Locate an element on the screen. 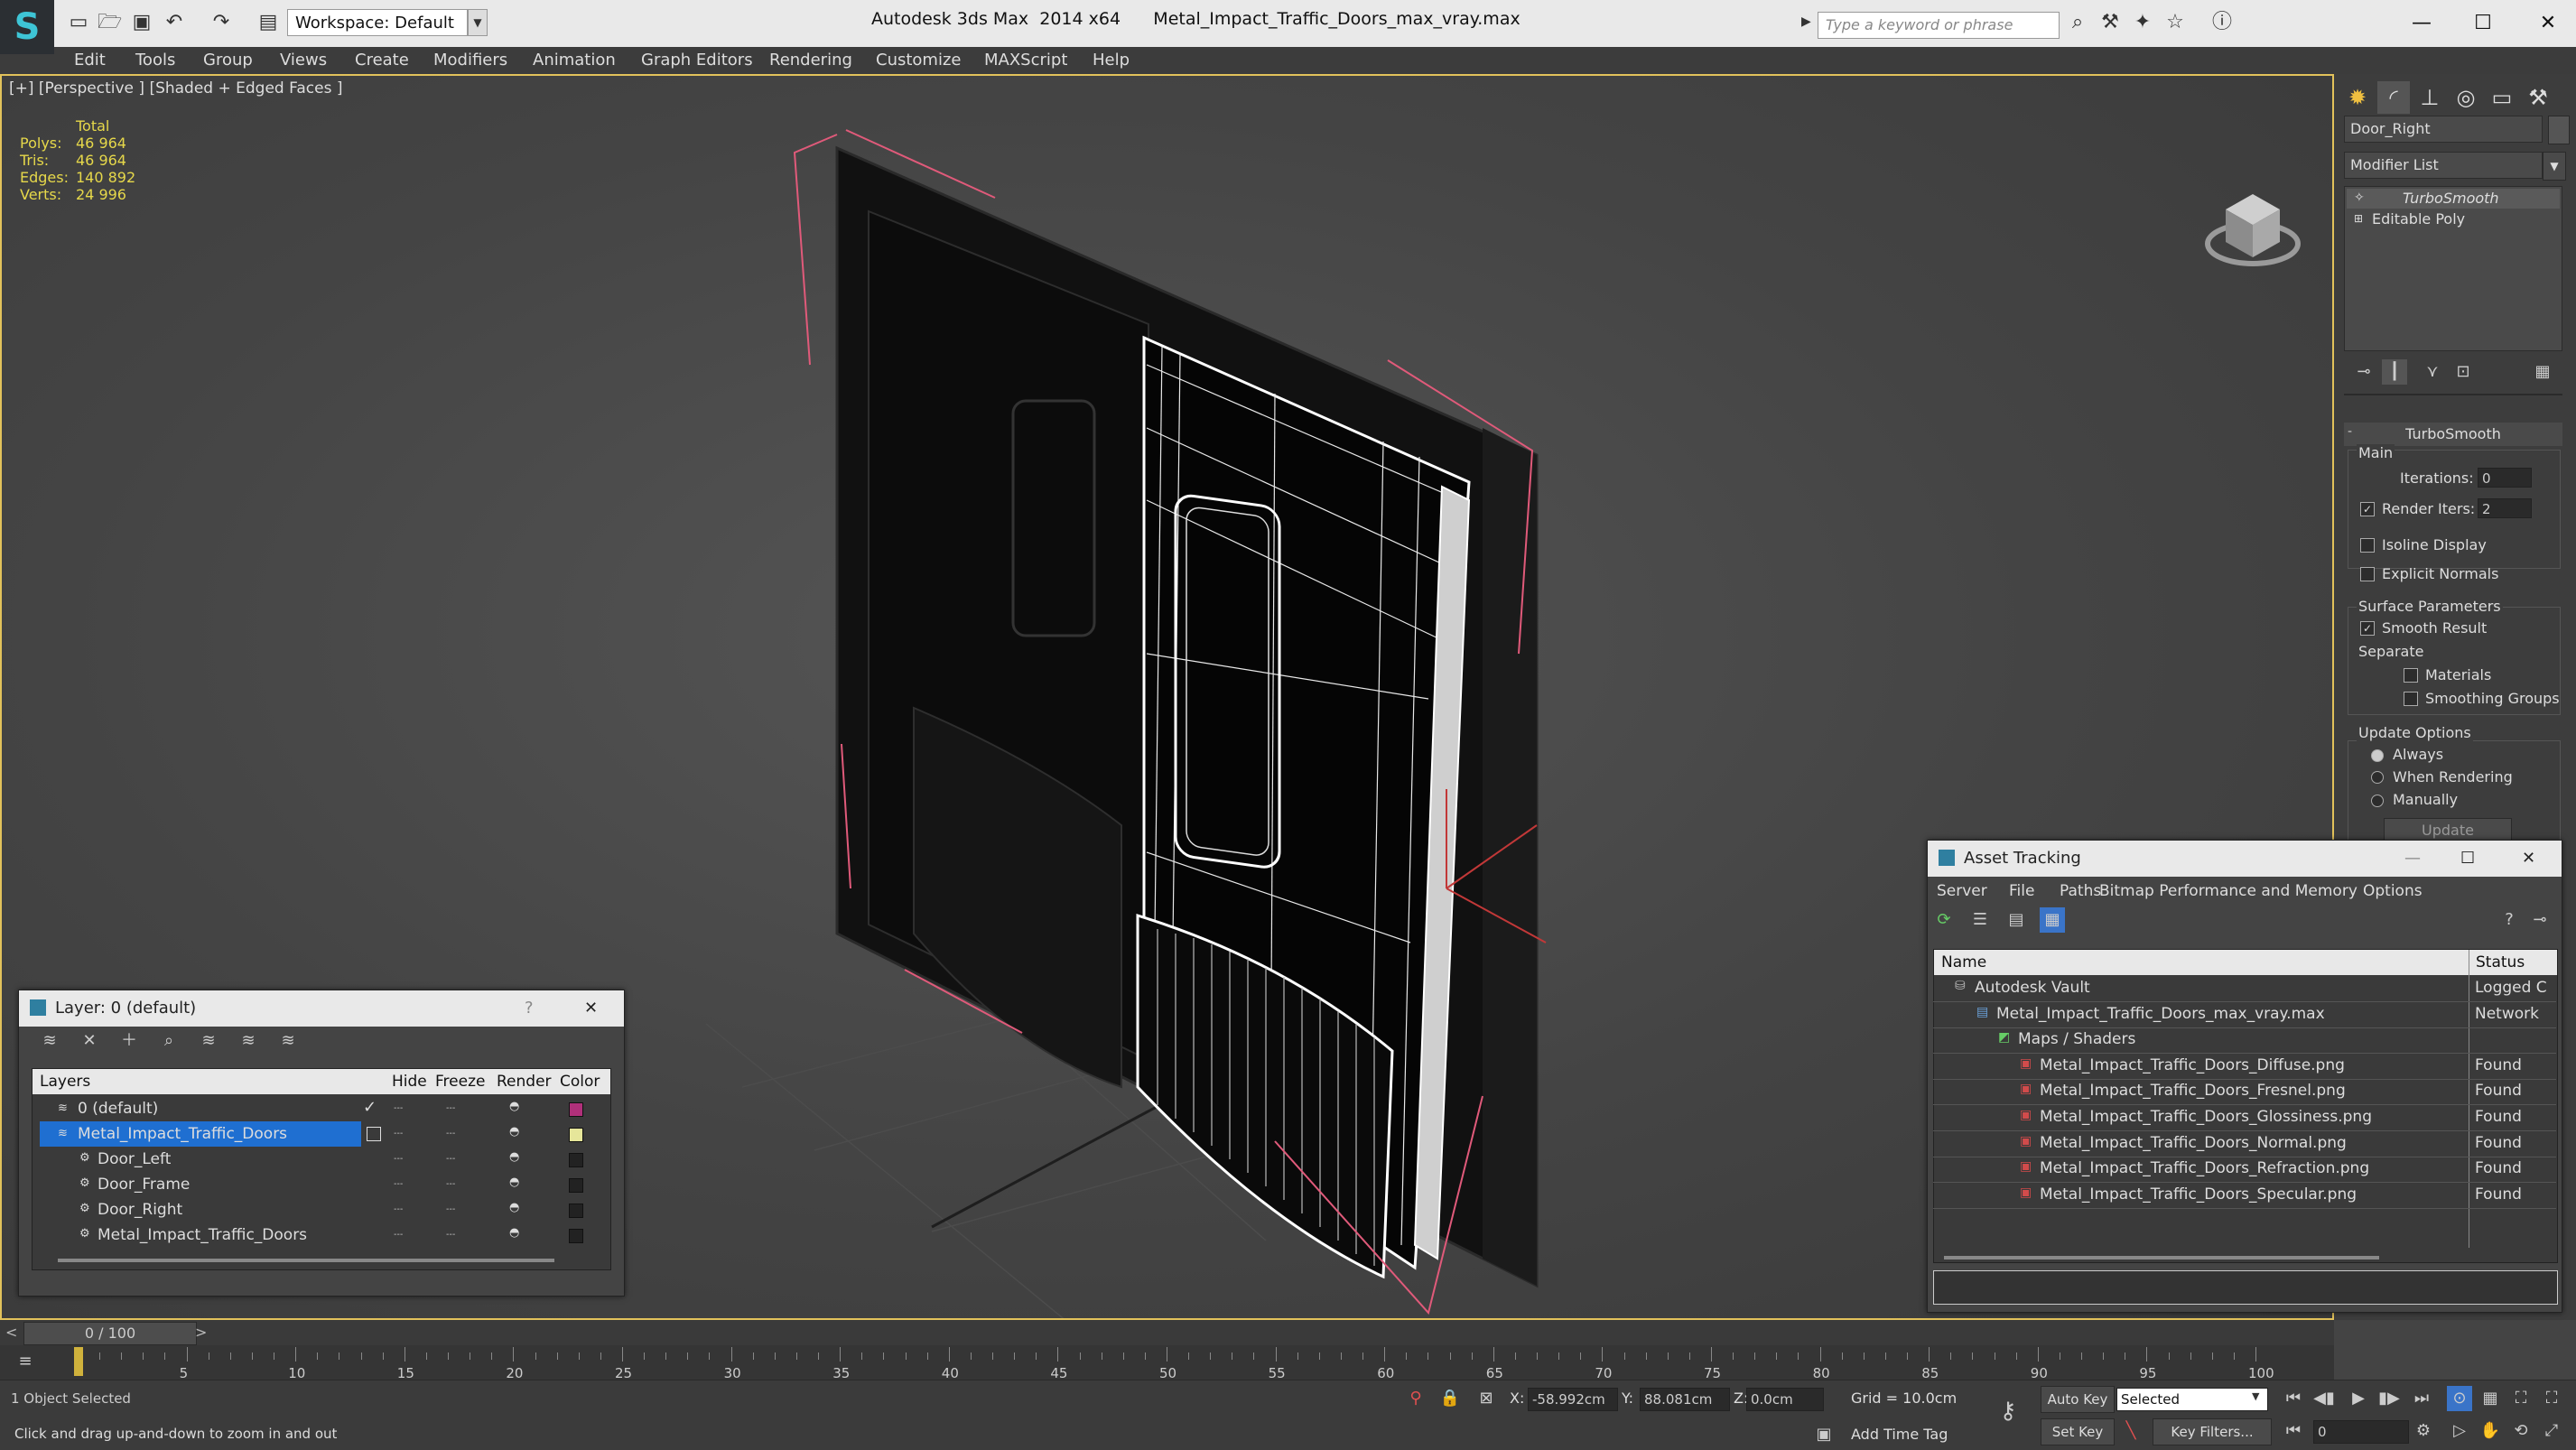 This screenshot has height=1450, width=2576. horizontal-scrollbar is located at coordinates (306, 1260).